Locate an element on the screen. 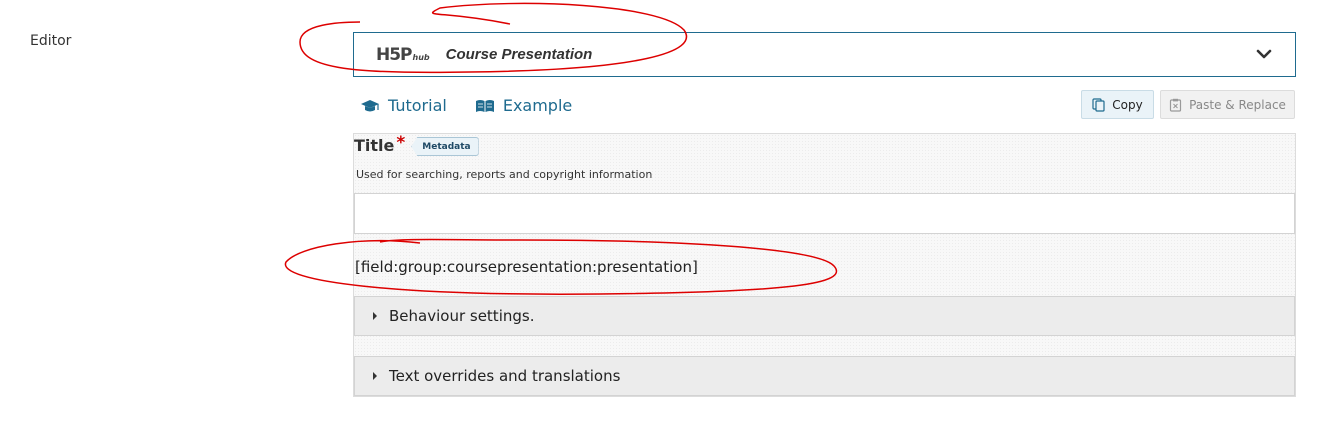 Image resolution: width=1320 pixels, height=421 pixels. paste-replace-button: Paste & Replace is located at coordinates (1227, 104).